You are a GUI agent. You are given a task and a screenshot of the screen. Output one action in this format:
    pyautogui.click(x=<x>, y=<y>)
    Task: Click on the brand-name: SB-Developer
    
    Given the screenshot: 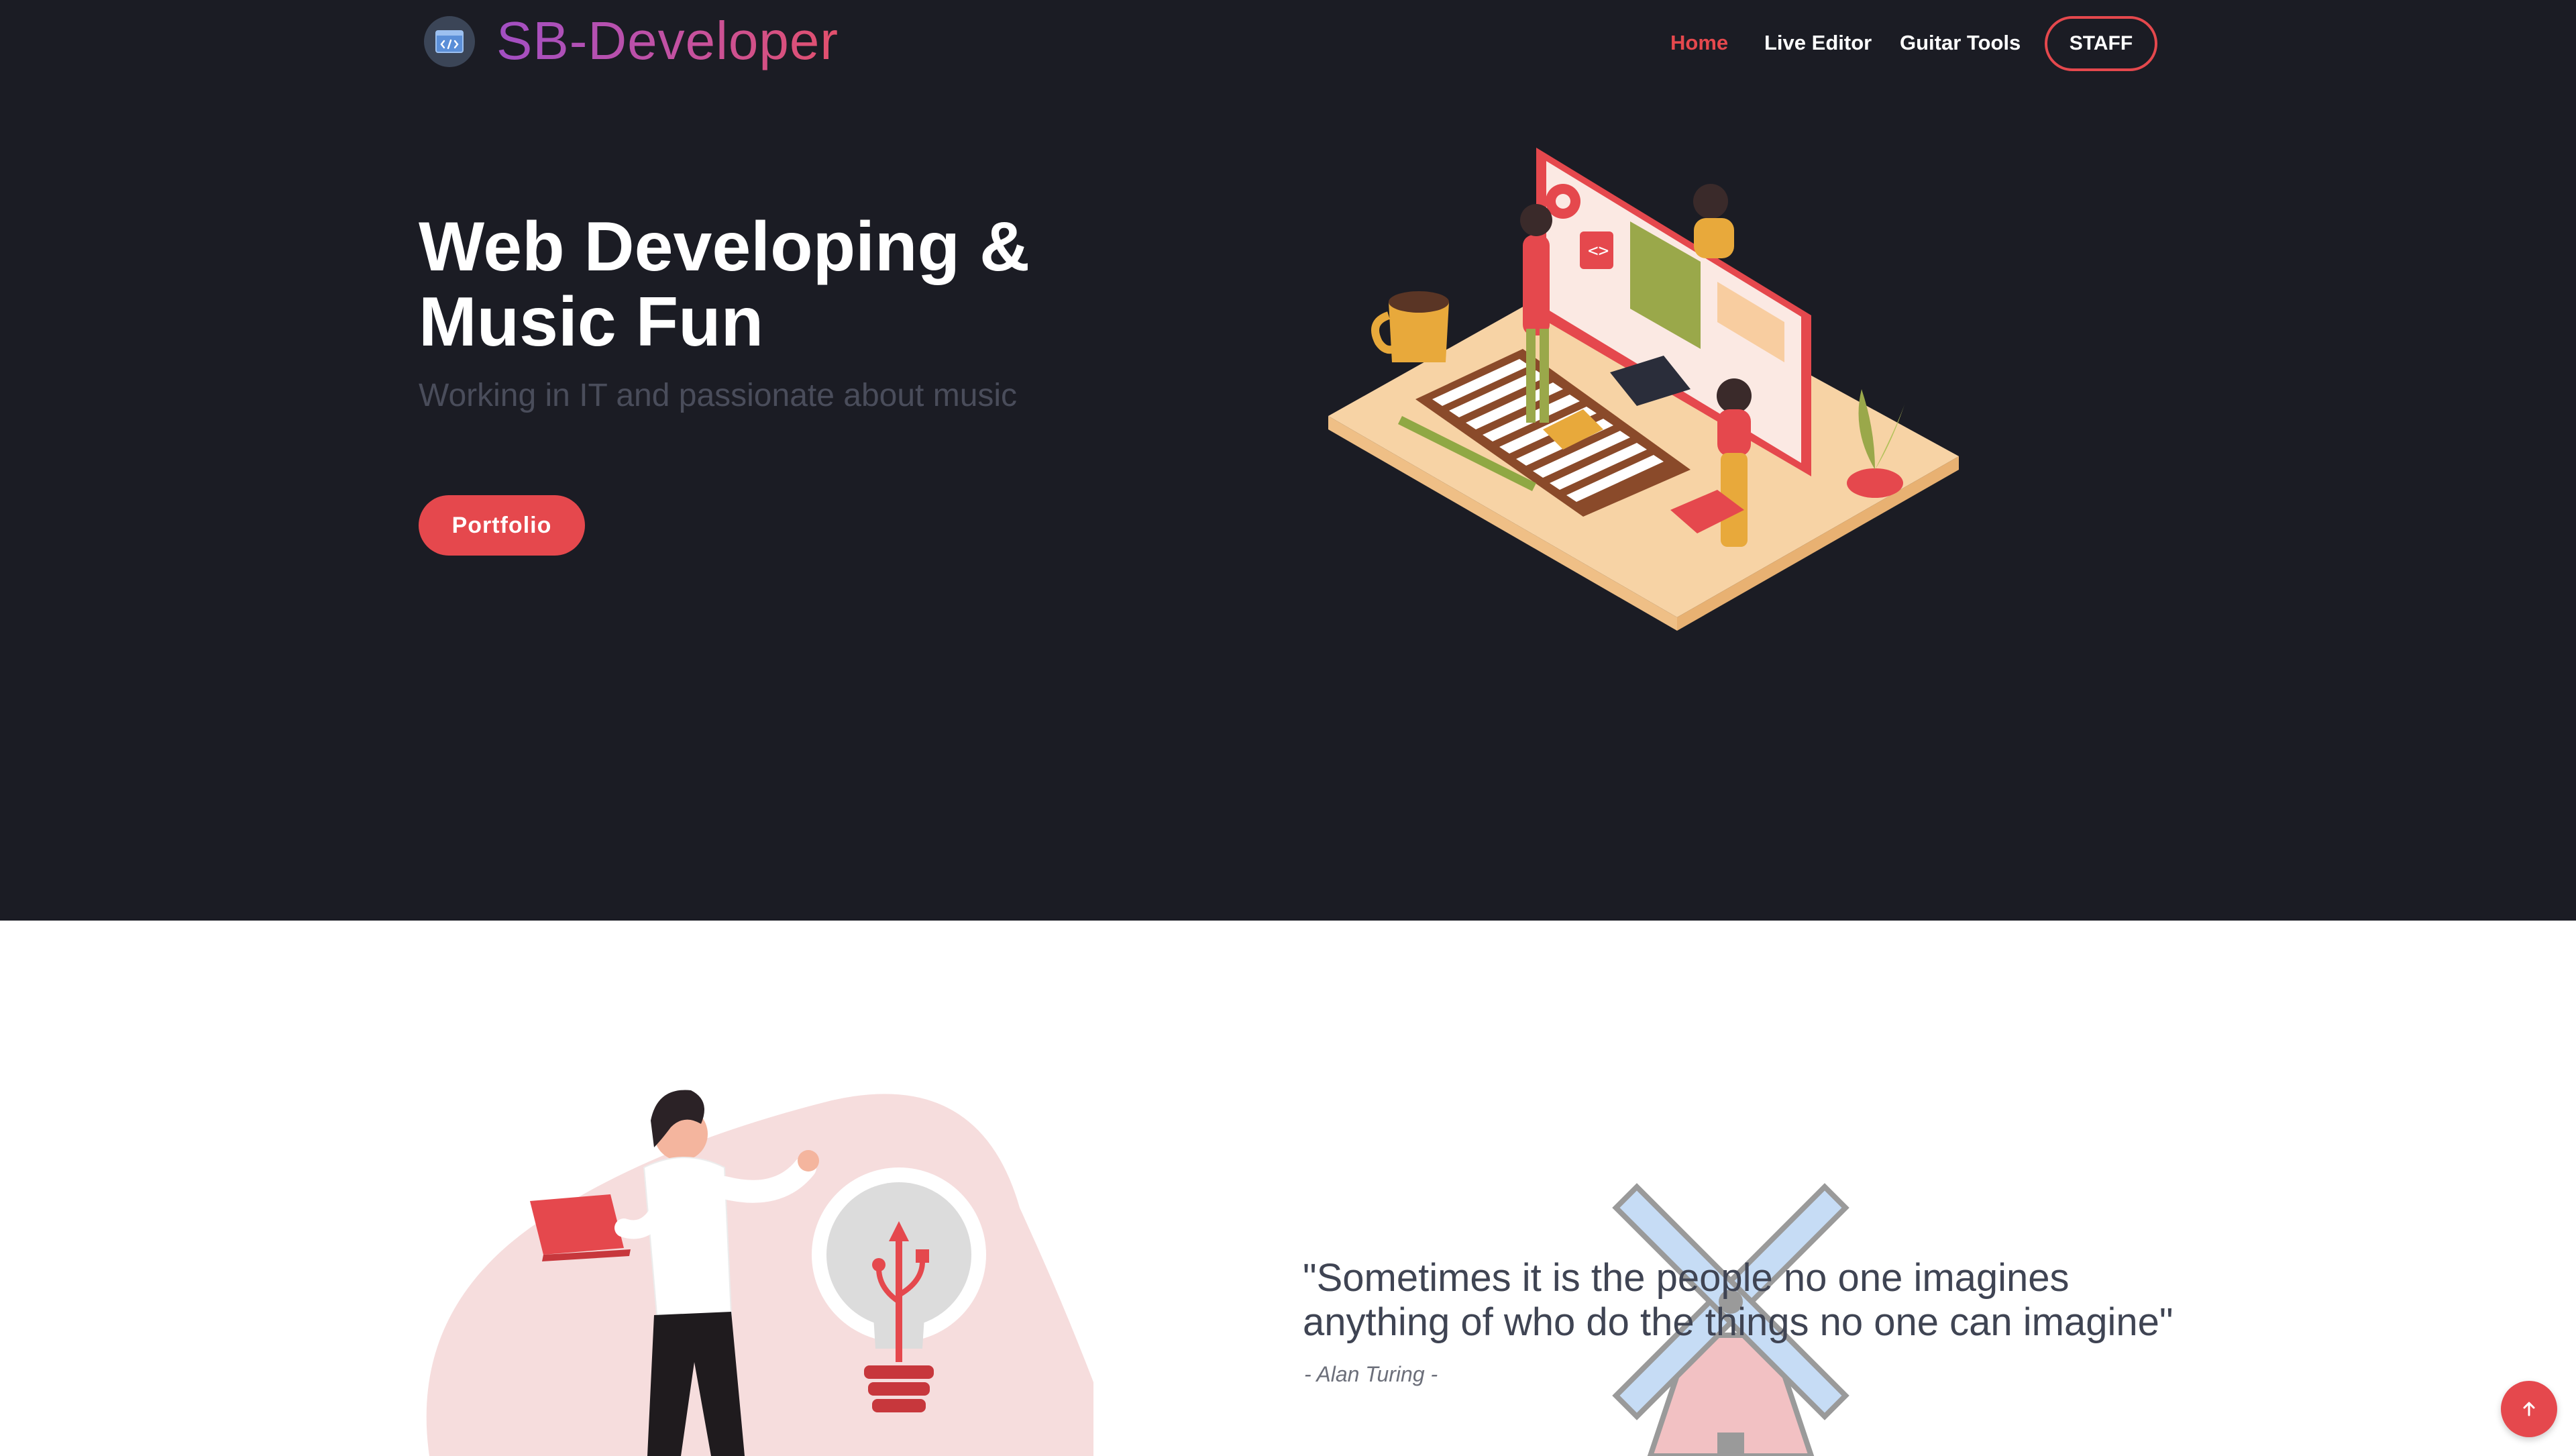 What is the action you would take?
    pyautogui.click(x=667, y=41)
    